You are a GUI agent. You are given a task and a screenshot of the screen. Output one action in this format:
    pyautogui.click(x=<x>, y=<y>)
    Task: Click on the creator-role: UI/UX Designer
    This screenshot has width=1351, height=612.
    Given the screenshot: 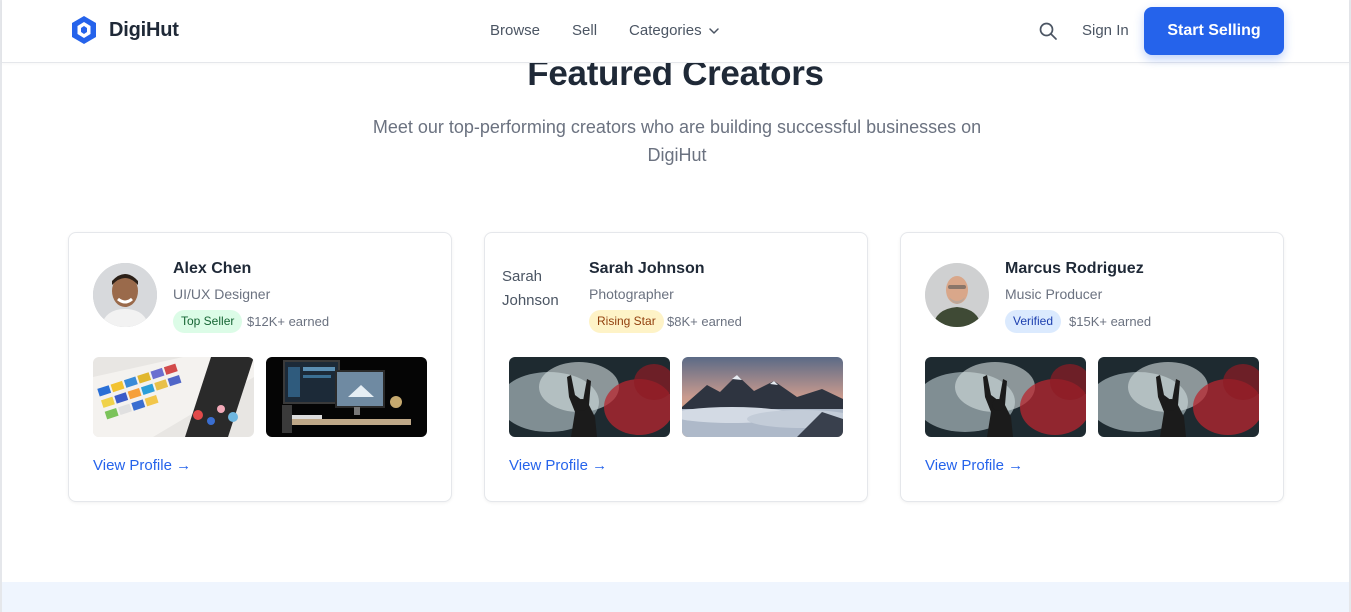 What is the action you would take?
    pyautogui.click(x=222, y=294)
    